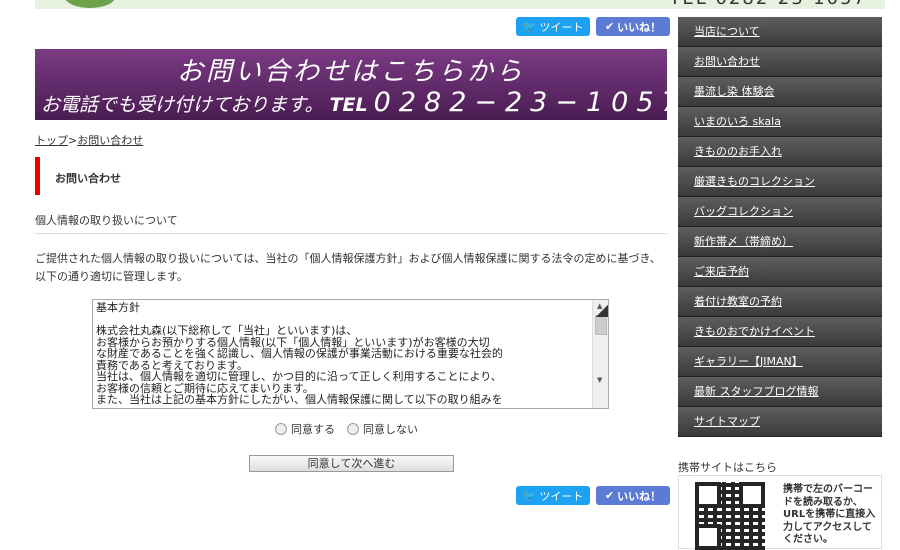 The width and height of the screenshot is (900, 550). I want to click on social-buttons-bottom: 🐦 ツイート ✔ いいね！, so click(593, 495).